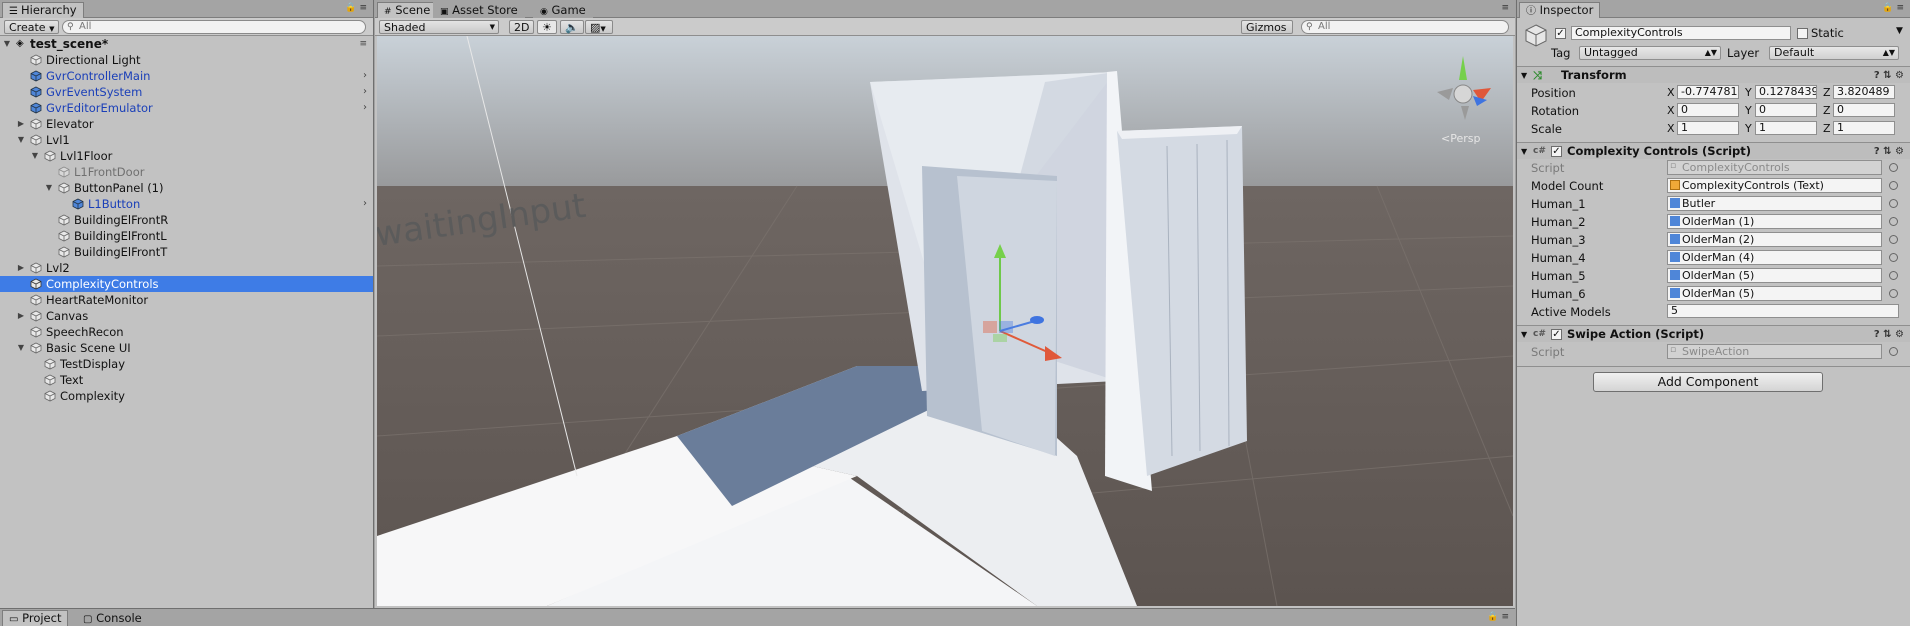 The width and height of the screenshot is (1910, 626). What do you see at coordinates (186, 396) in the screenshot?
I see `list-item: Complexity` at bounding box center [186, 396].